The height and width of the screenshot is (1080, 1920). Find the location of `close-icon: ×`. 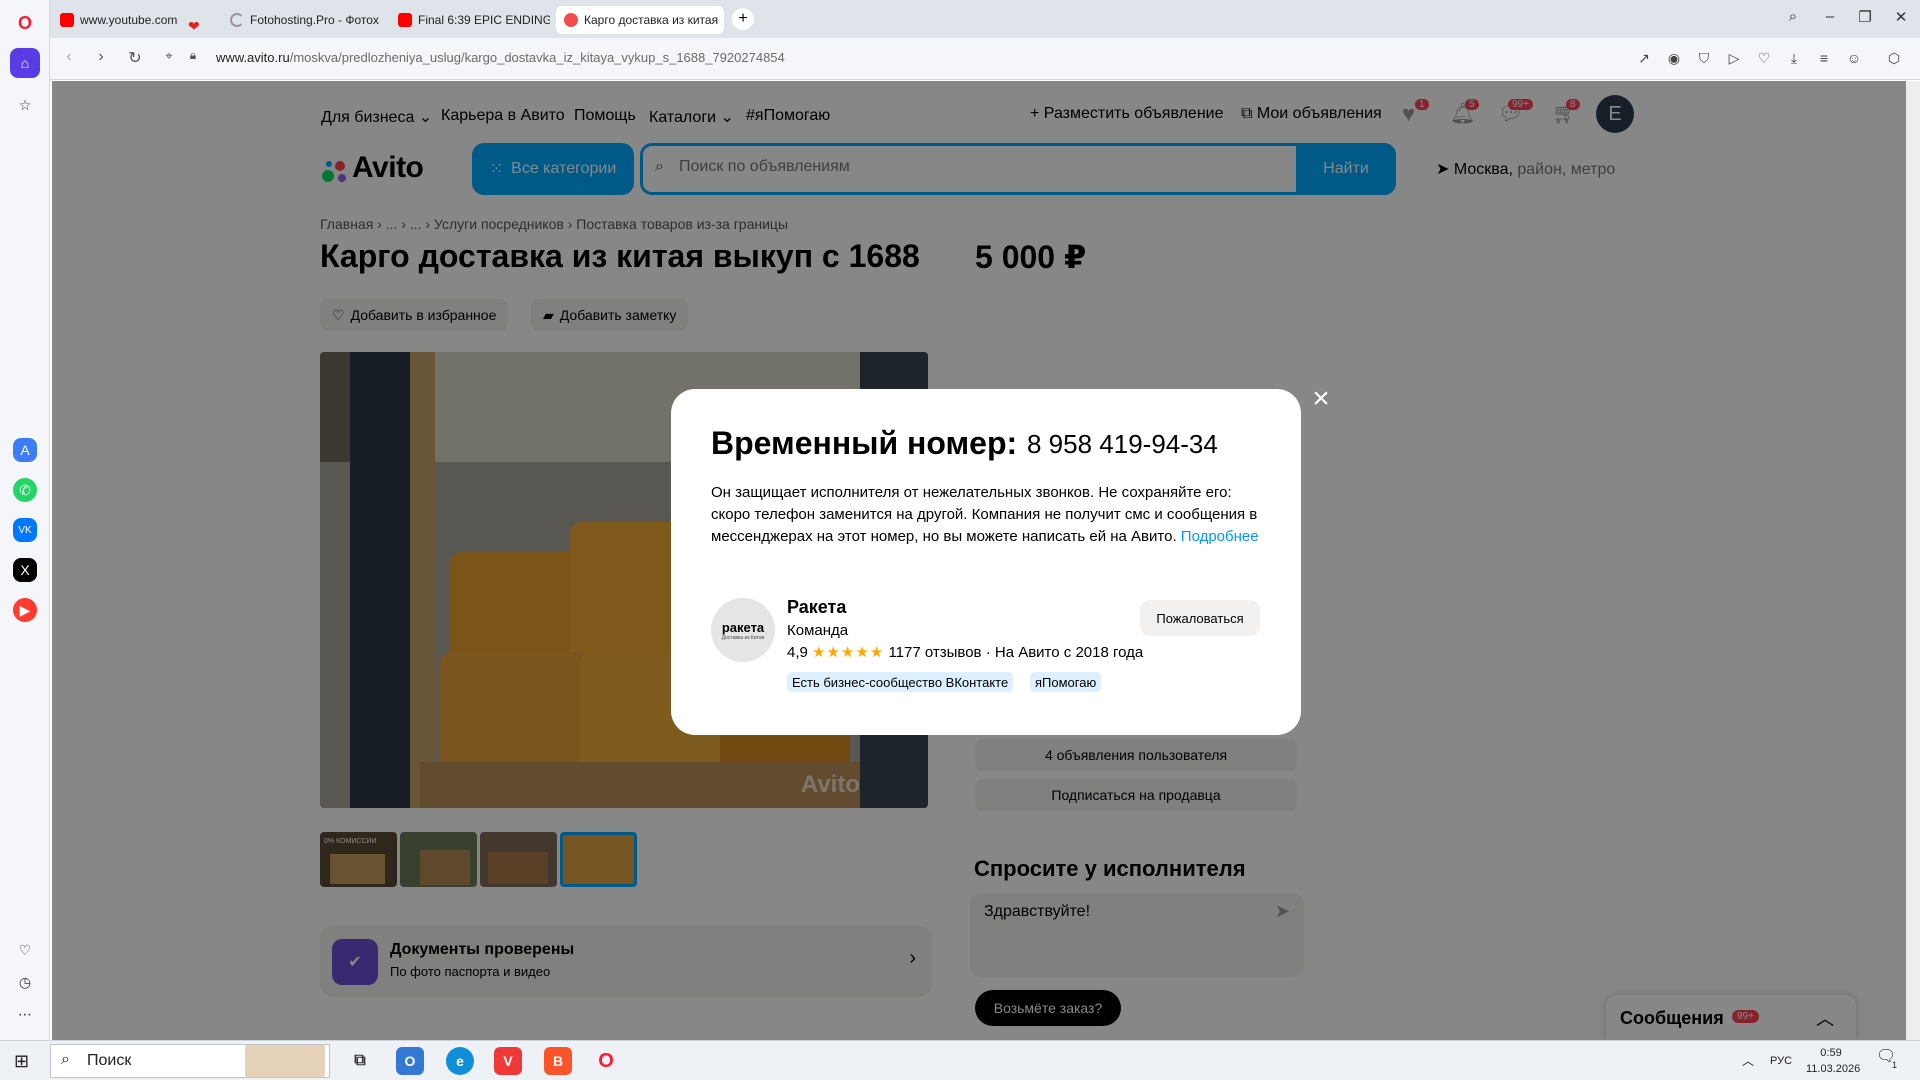

close-icon: × is located at coordinates (1321, 399).